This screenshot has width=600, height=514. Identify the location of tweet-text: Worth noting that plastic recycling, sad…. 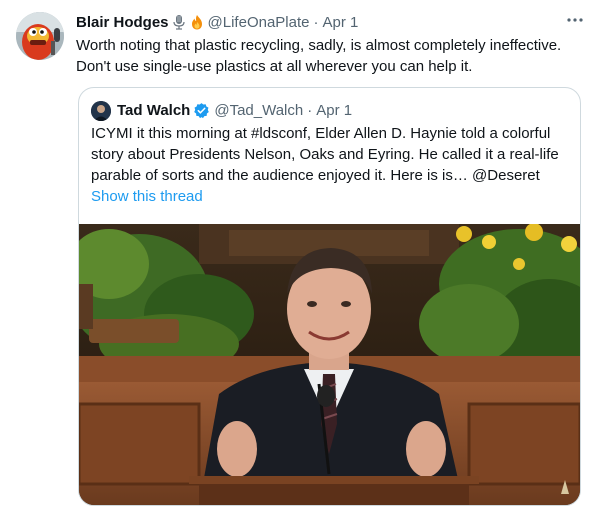
(319, 56).